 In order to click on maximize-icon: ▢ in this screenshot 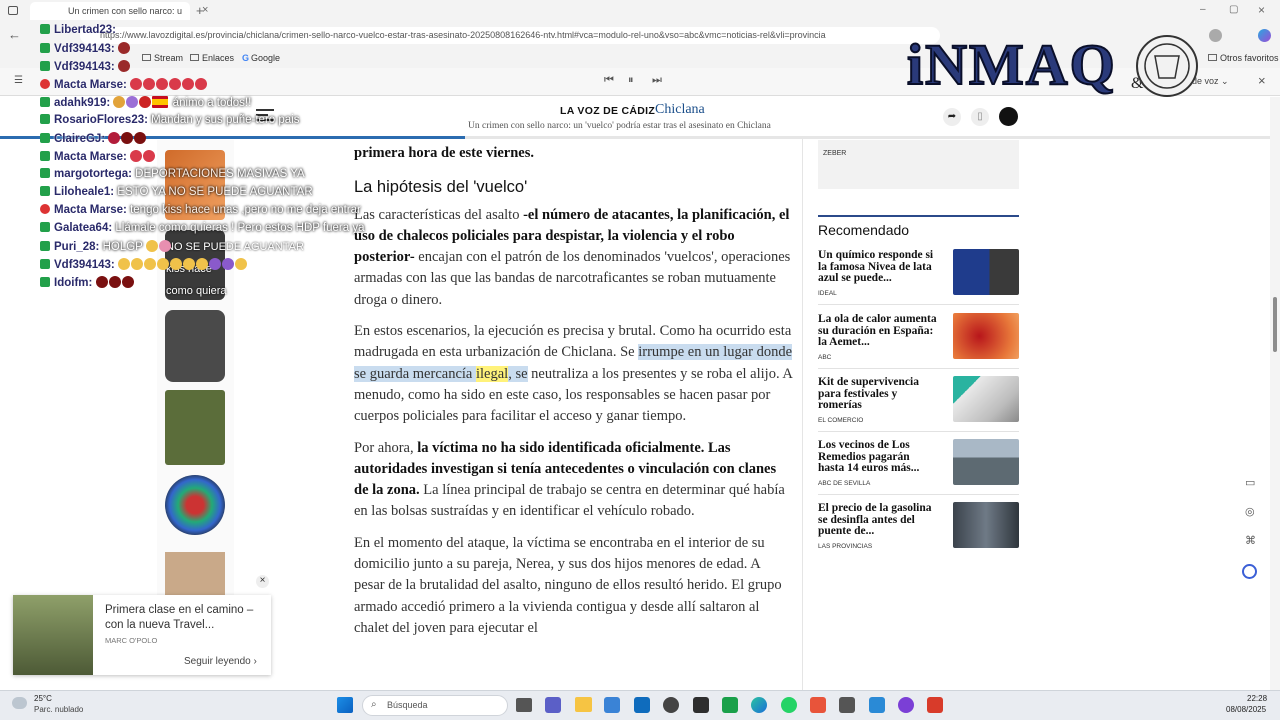, I will do `click(1233, 9)`.